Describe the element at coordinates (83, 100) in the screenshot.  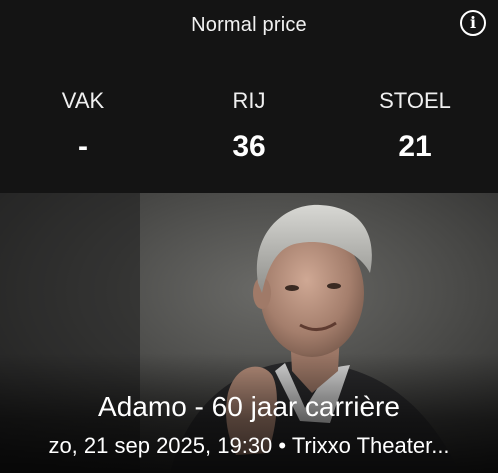
I see `seat-section-label: VAK` at that location.